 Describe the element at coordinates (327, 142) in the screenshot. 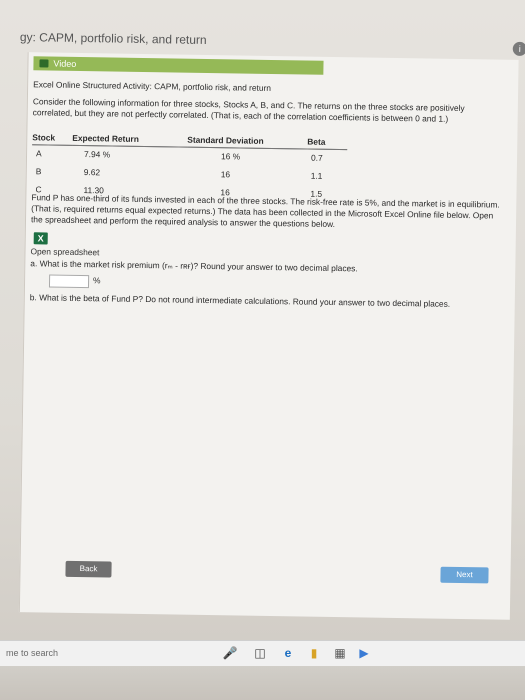

I see `header-beta: Beta` at that location.